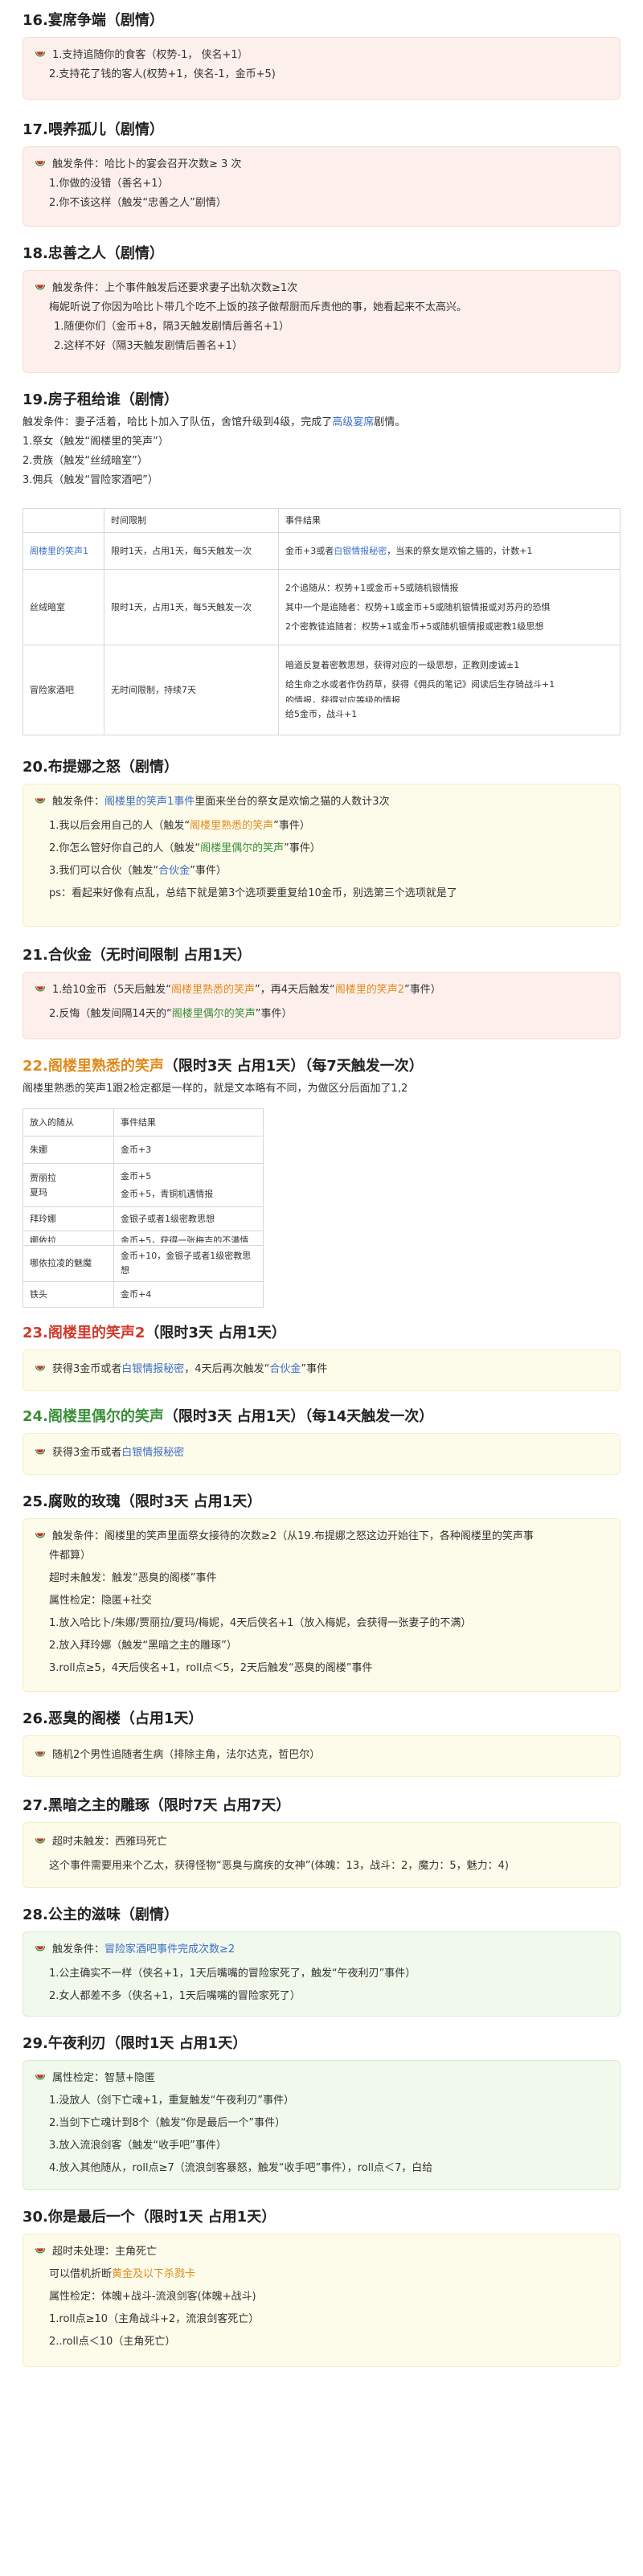 The image size is (643, 2576). I want to click on link-attic-laughter-2: 阁楼里的笑声2, so click(369, 990).